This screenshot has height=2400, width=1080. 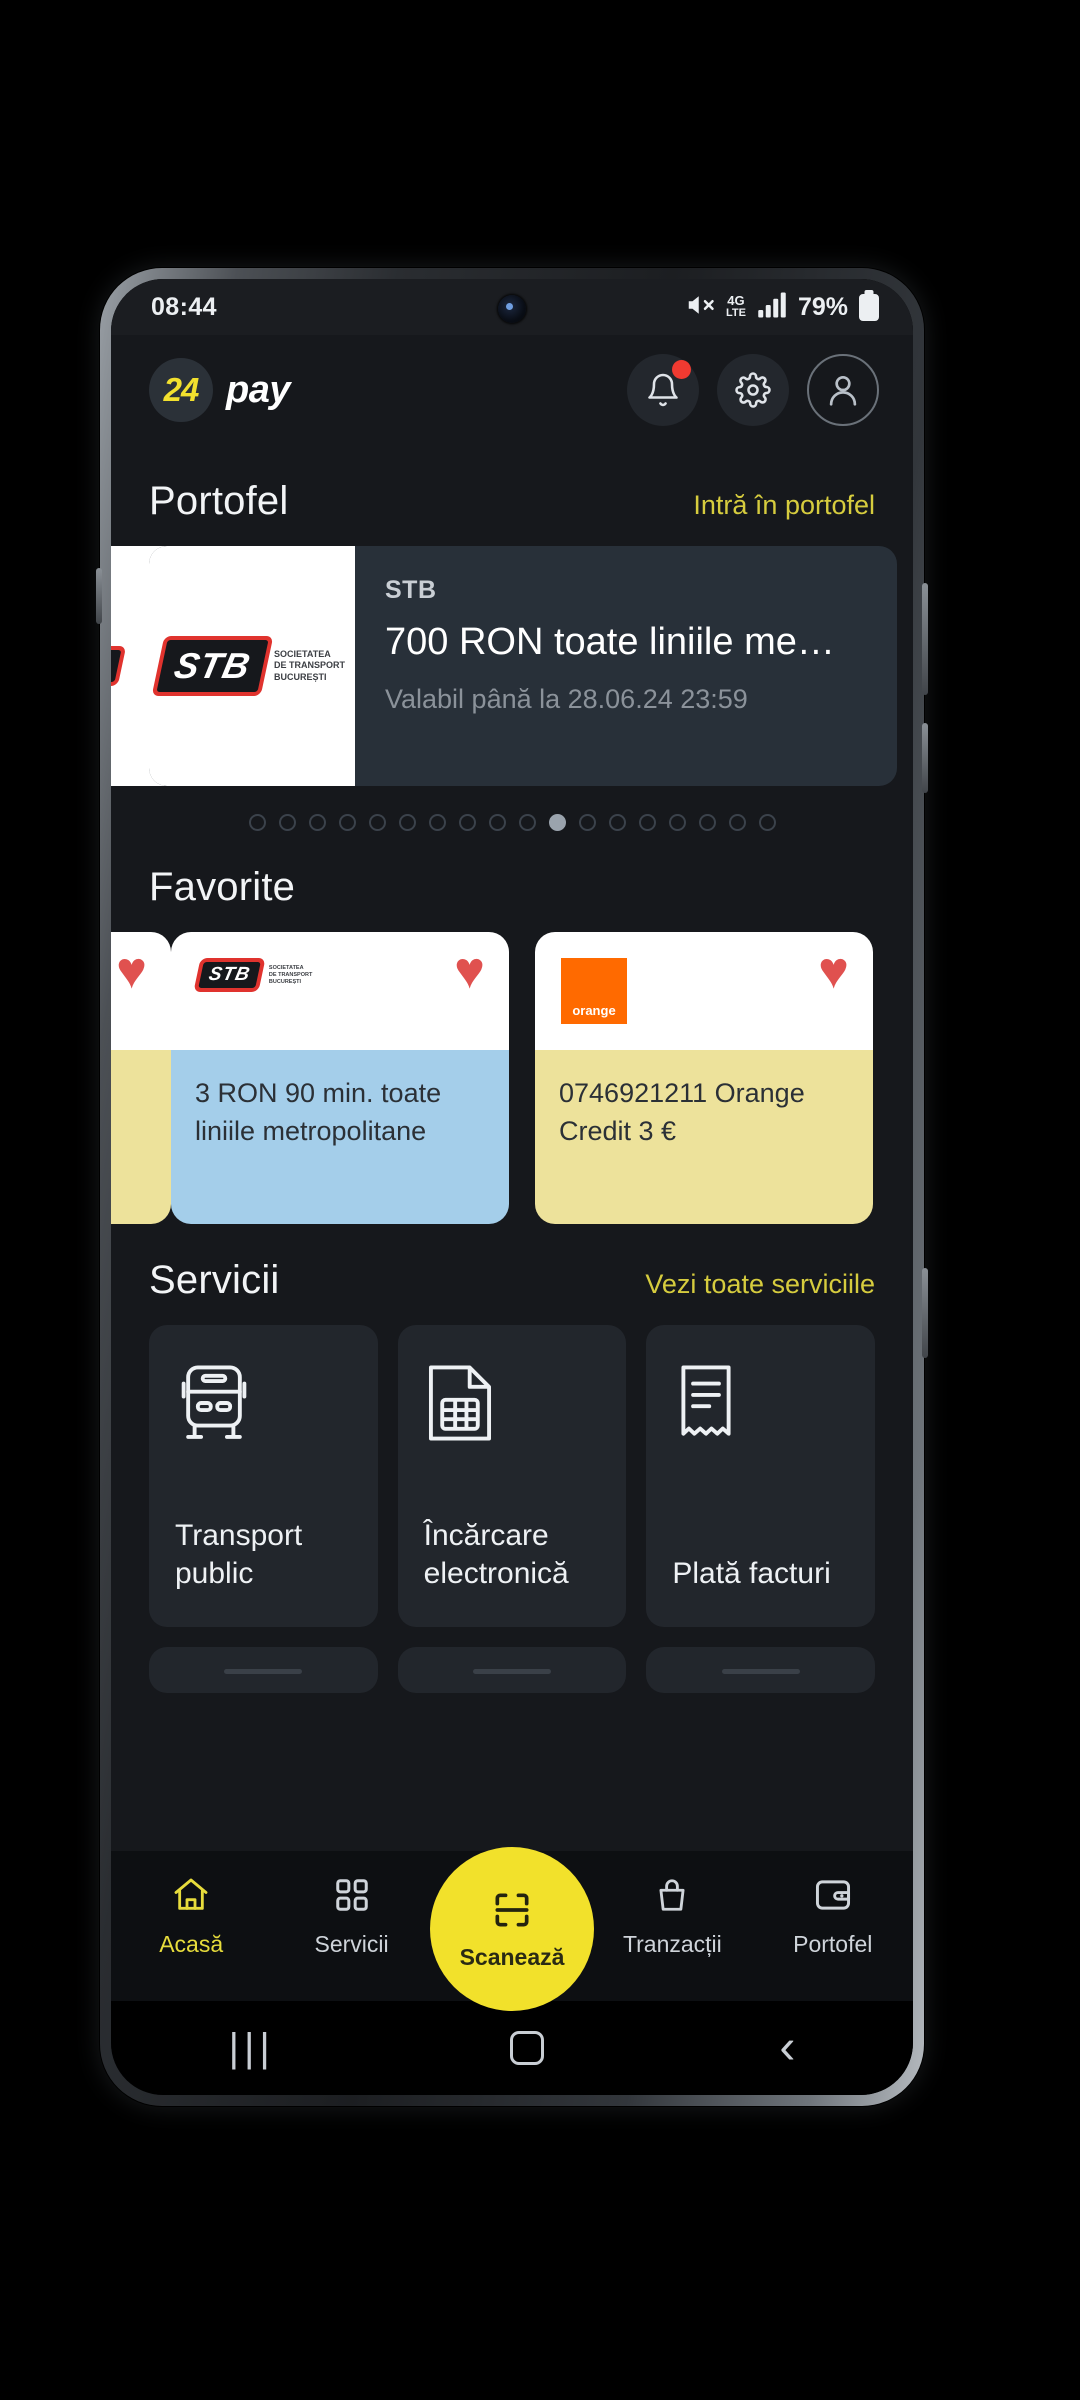 I want to click on transactions-icon, so click(x=672, y=1895).